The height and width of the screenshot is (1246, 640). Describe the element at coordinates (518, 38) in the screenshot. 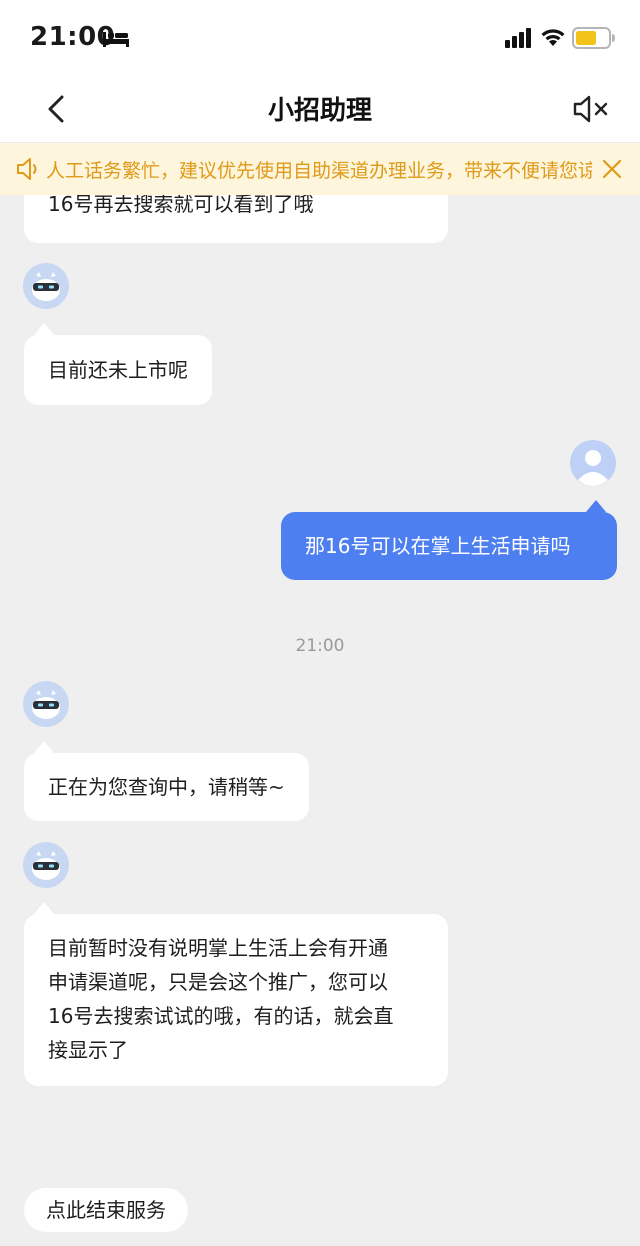

I see `cellular-signal-icon` at that location.